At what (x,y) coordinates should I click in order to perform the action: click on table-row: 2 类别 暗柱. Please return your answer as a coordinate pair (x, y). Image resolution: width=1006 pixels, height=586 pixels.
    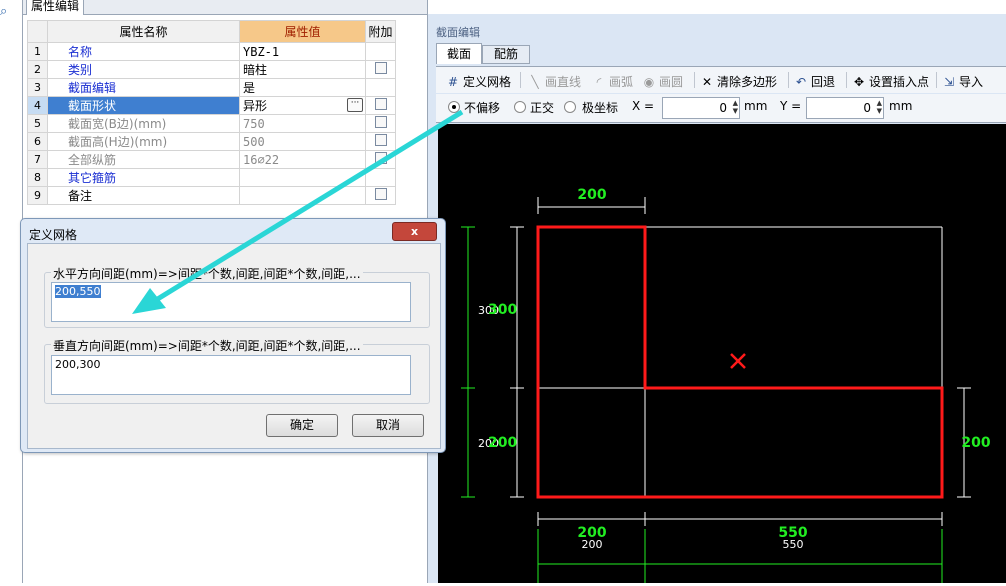
    Looking at the image, I should click on (211, 69).